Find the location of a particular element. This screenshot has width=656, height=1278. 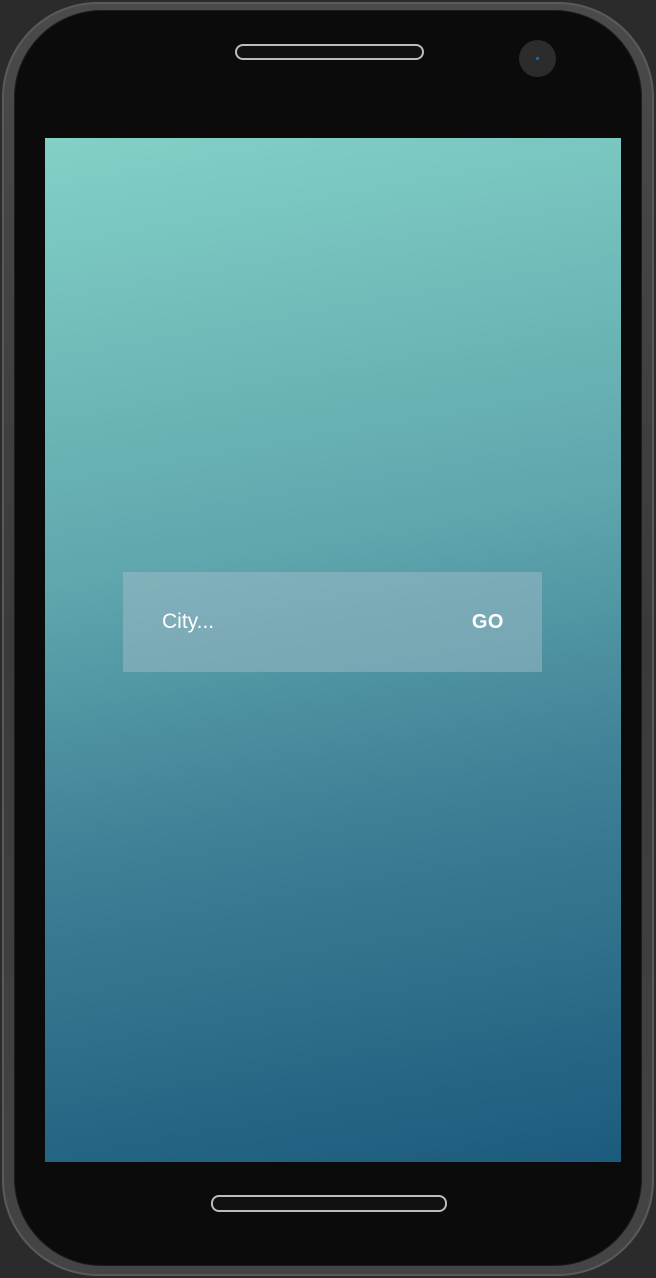

bottom-speaker is located at coordinates (329, 1203).